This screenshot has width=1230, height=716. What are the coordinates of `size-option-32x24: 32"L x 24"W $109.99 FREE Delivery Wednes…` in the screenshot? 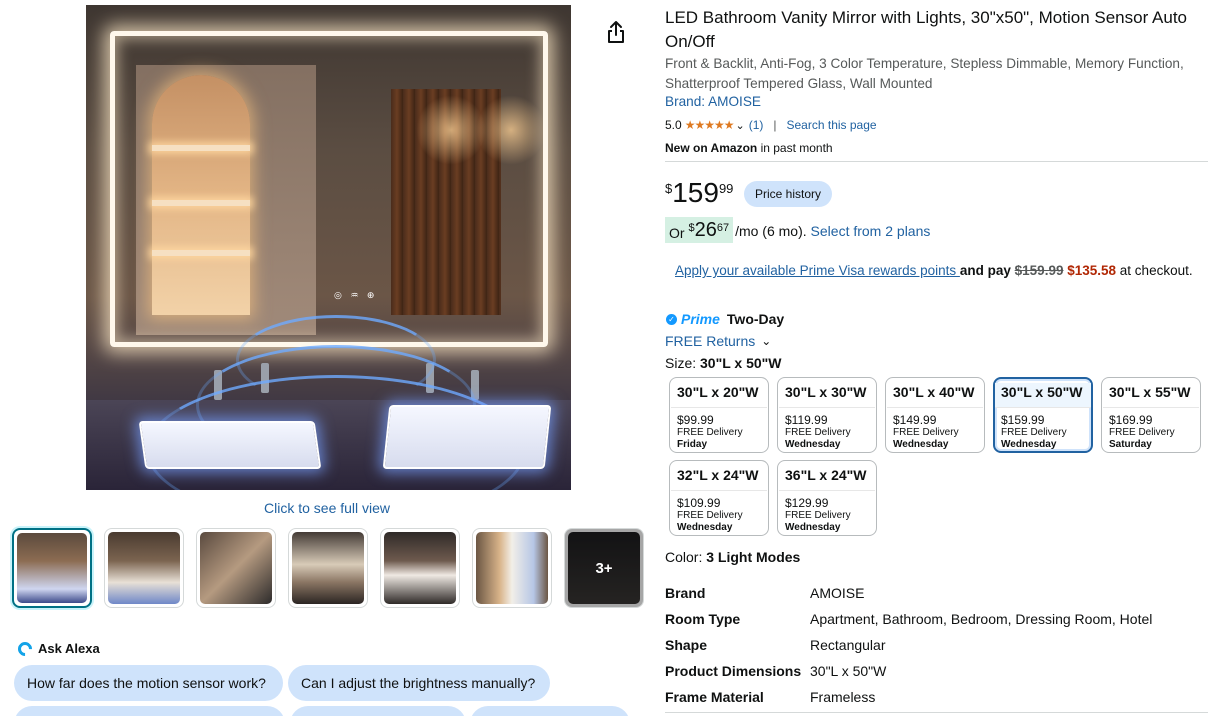 It's located at (719, 498).